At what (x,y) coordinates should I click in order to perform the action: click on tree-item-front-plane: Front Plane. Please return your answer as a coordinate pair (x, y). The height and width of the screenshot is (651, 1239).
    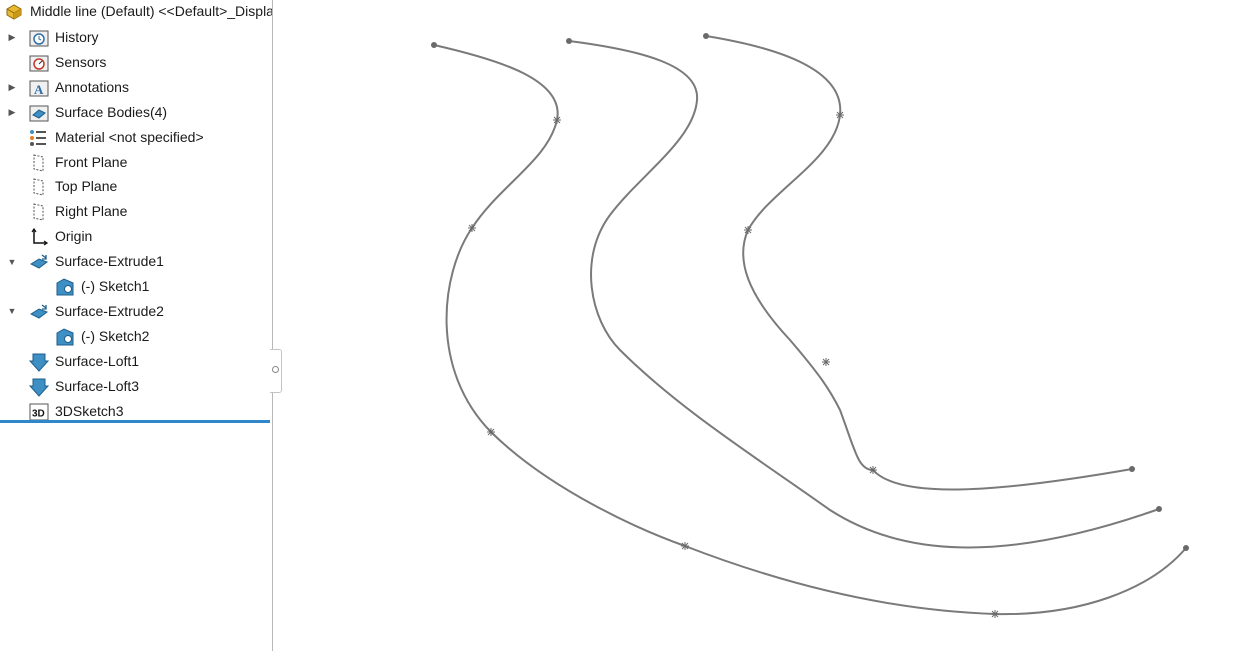
    Looking at the image, I should click on (136, 162).